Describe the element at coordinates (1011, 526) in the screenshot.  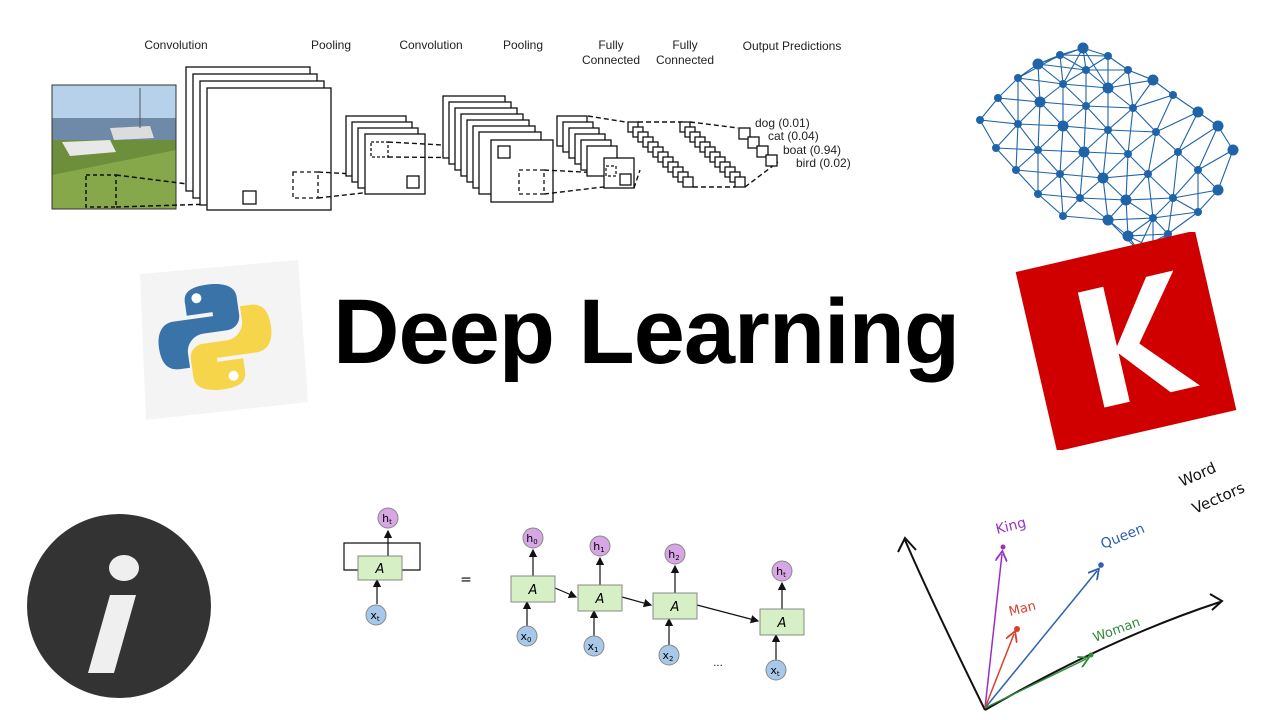
I see `word-label-king: King` at that location.